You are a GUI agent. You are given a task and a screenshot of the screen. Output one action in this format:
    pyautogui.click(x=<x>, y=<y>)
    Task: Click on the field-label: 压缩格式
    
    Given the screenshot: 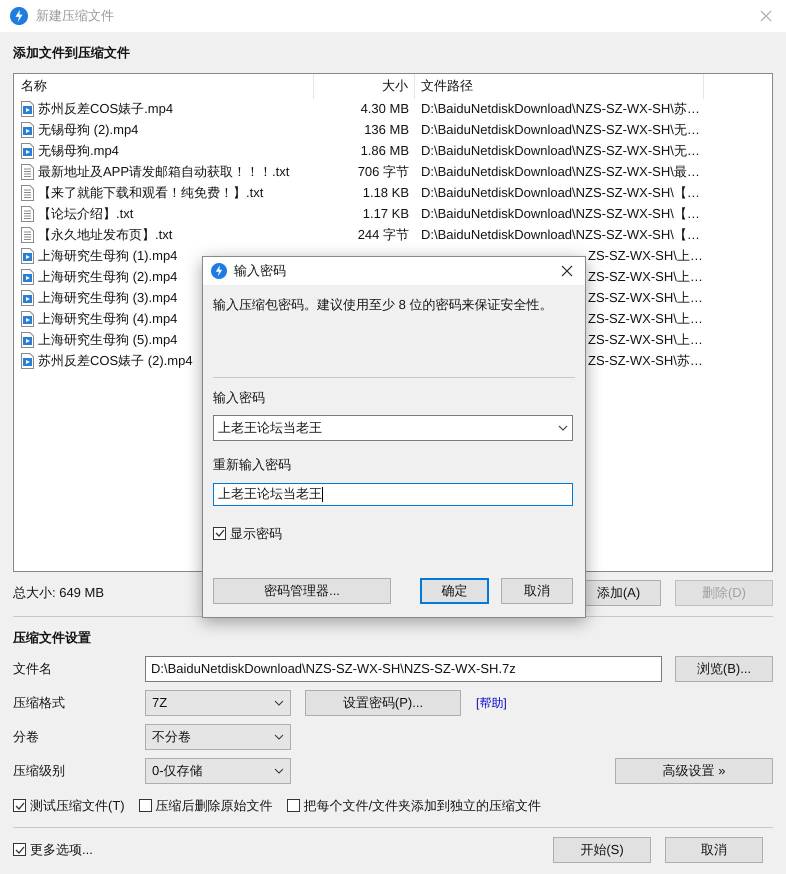 What is the action you would take?
    pyautogui.click(x=39, y=703)
    